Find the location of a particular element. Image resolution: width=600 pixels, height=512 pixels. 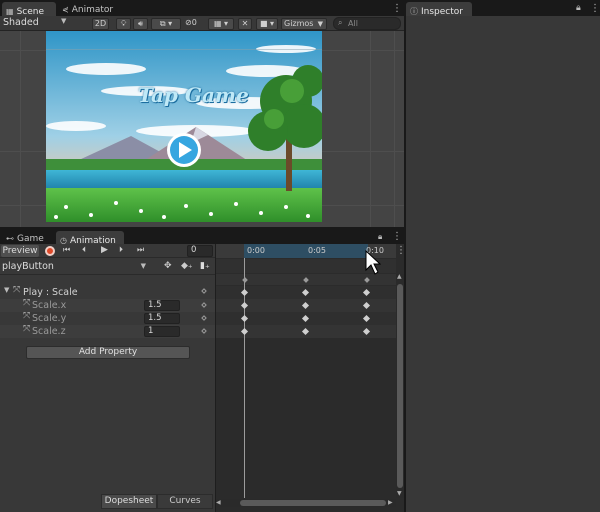

tools-button: ✕ is located at coordinates (245, 24).